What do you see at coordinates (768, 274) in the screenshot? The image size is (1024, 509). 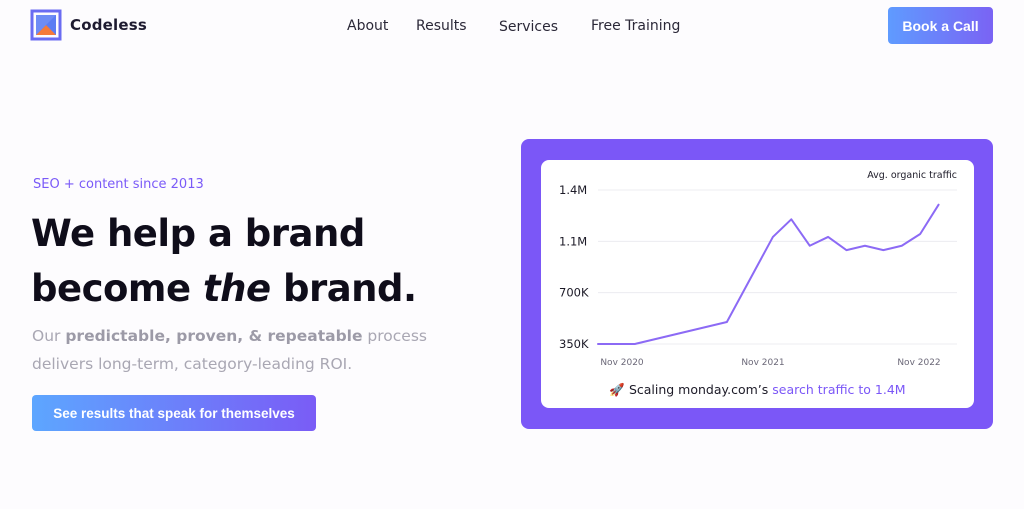 I see `series-line-organic-traffic` at bounding box center [768, 274].